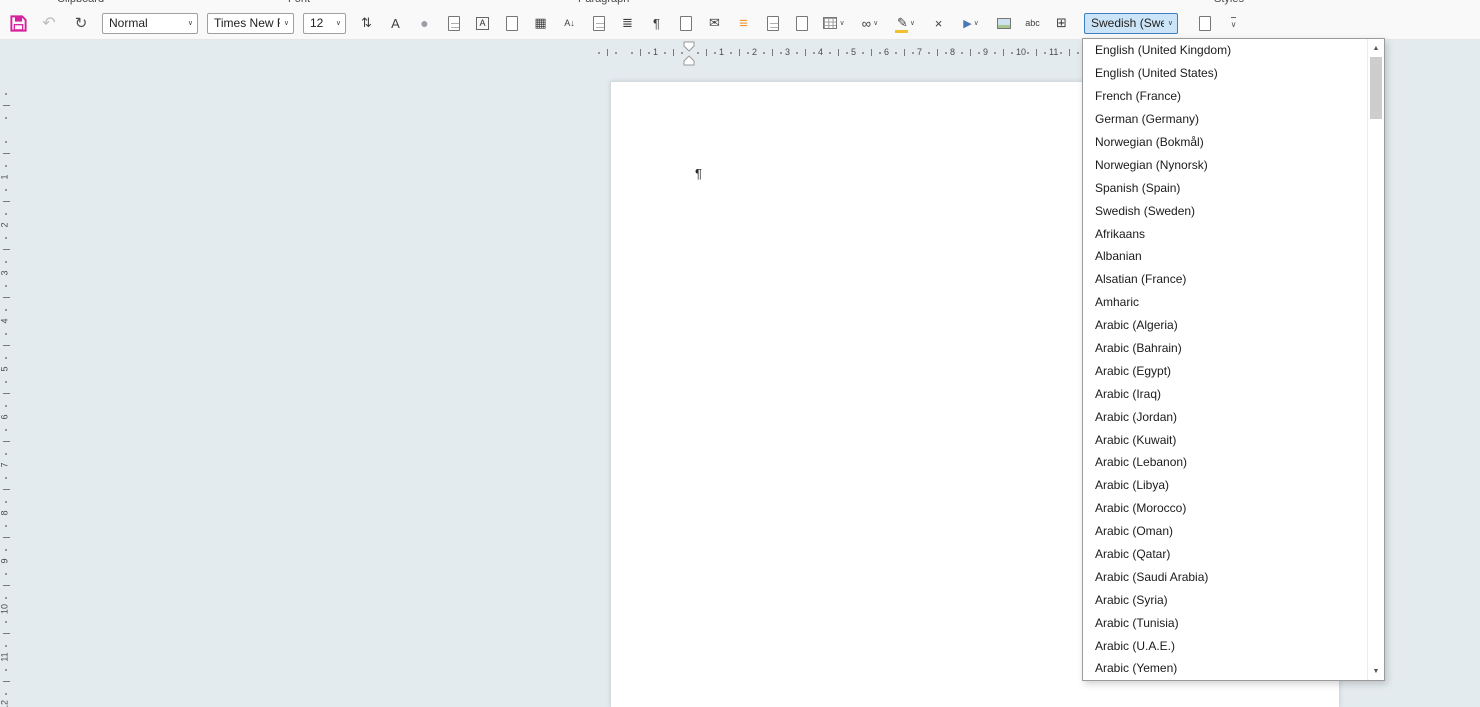 Image resolution: width=1480 pixels, height=707 pixels. I want to click on highlight-lines-icon: ≡, so click(743, 23).